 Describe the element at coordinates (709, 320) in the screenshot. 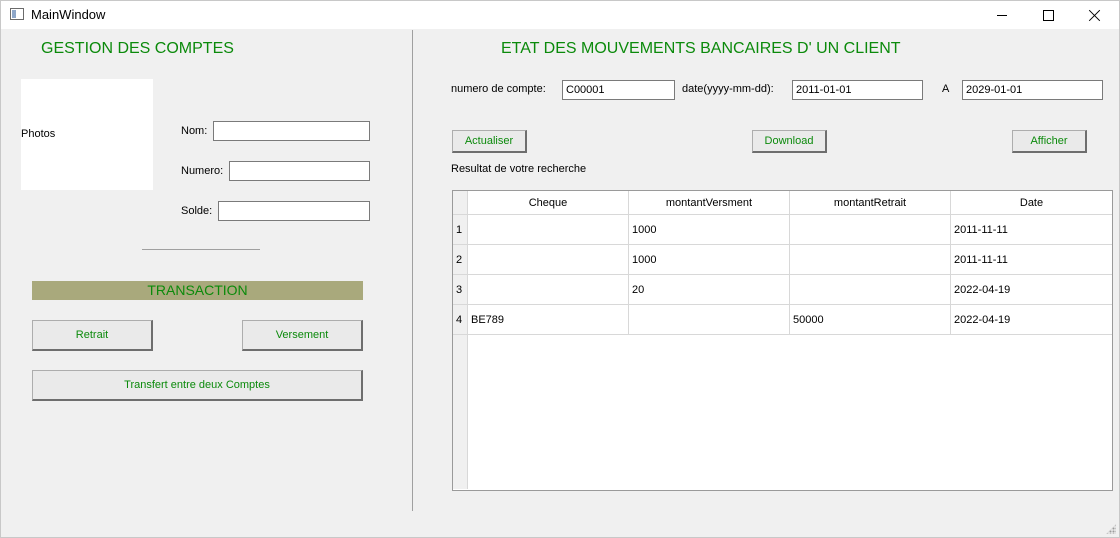

I see `table-cell-versement` at that location.